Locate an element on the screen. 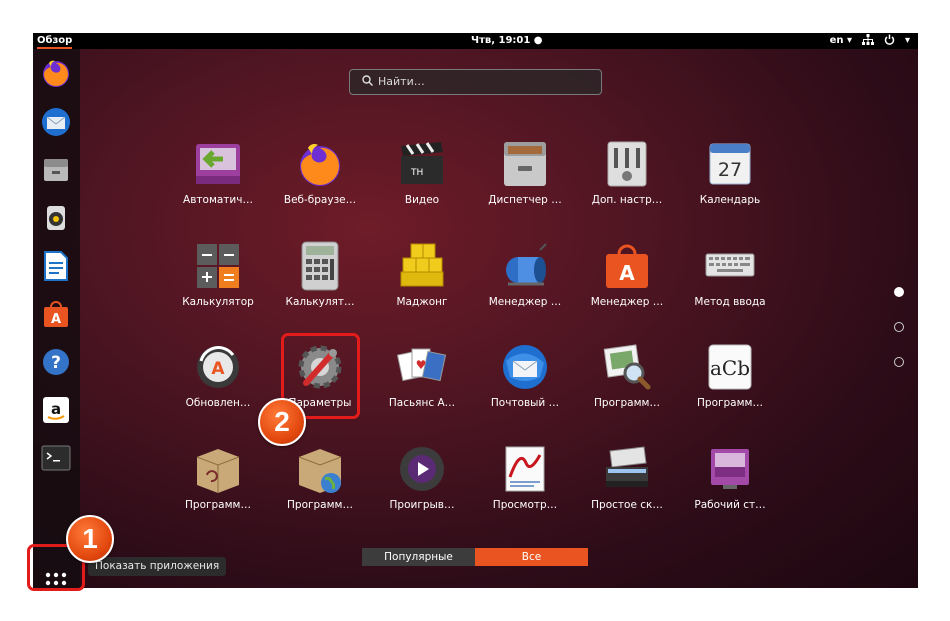 The image size is (950, 621). printer-manager-icon is located at coordinates (526, 264).